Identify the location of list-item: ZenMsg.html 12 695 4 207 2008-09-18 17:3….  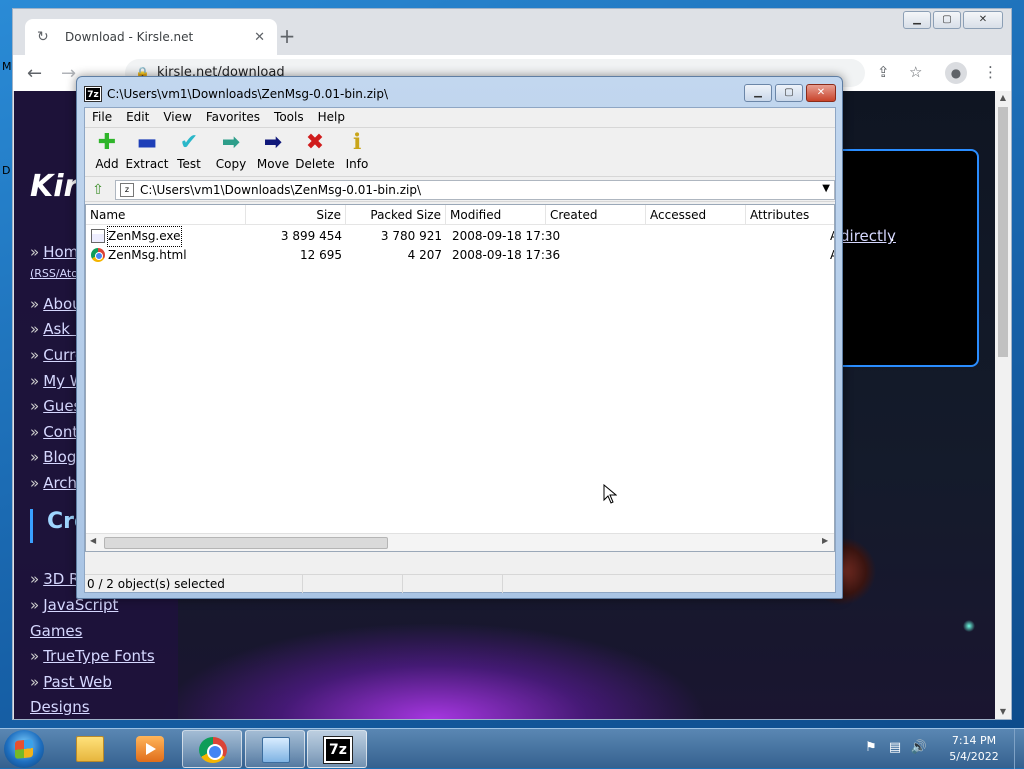
(460, 255).